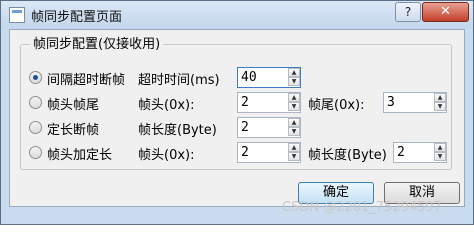 Image resolution: width=474 pixels, height=240 pixels. I want to click on timeout-value: 40, so click(249, 77).